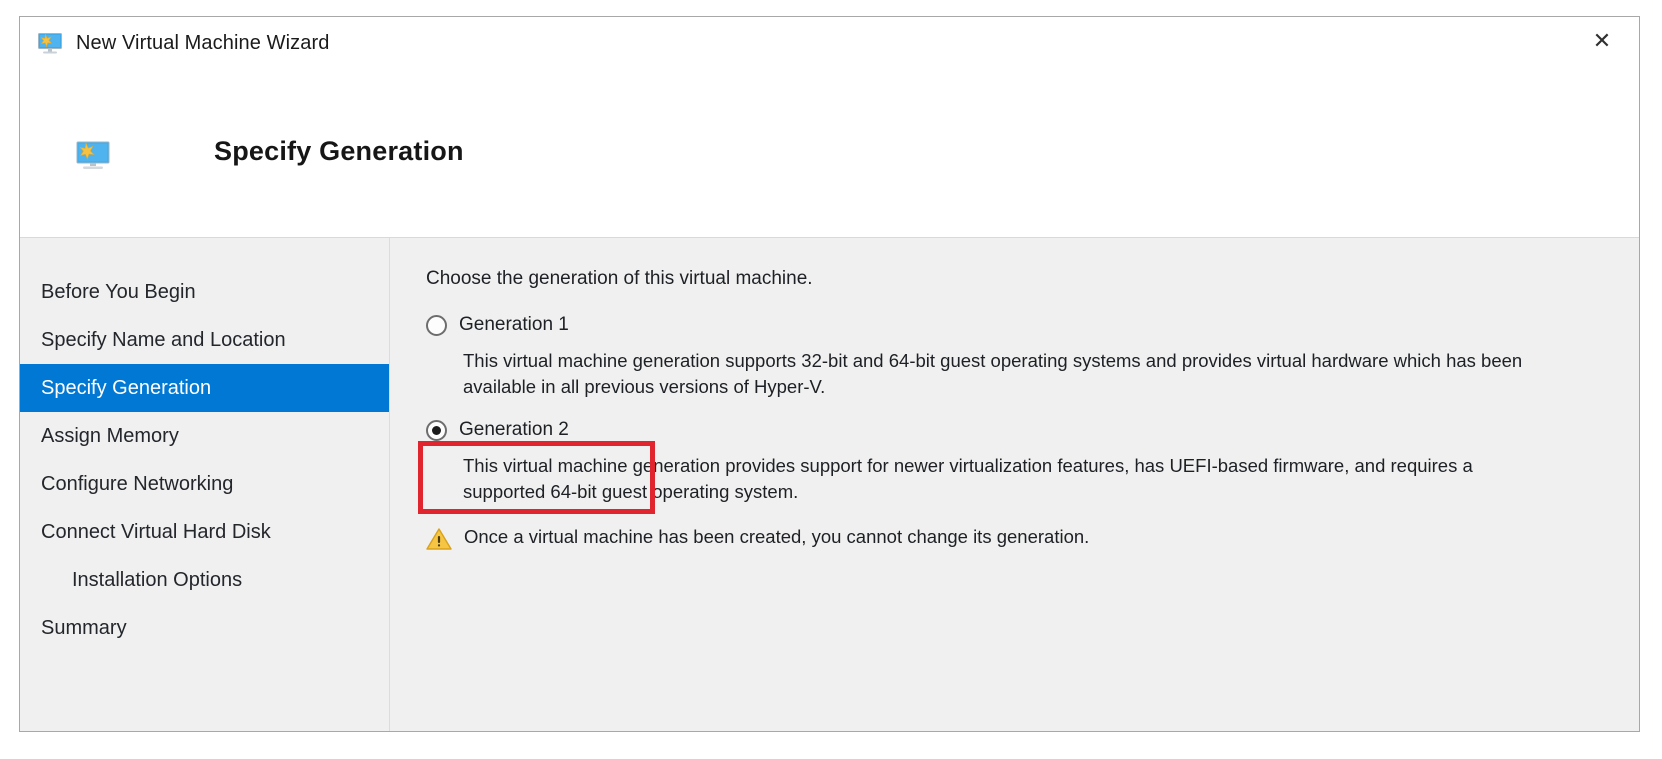  What do you see at coordinates (204, 436) in the screenshot?
I see `sidebar-item-assign-memory: Assign Memory` at bounding box center [204, 436].